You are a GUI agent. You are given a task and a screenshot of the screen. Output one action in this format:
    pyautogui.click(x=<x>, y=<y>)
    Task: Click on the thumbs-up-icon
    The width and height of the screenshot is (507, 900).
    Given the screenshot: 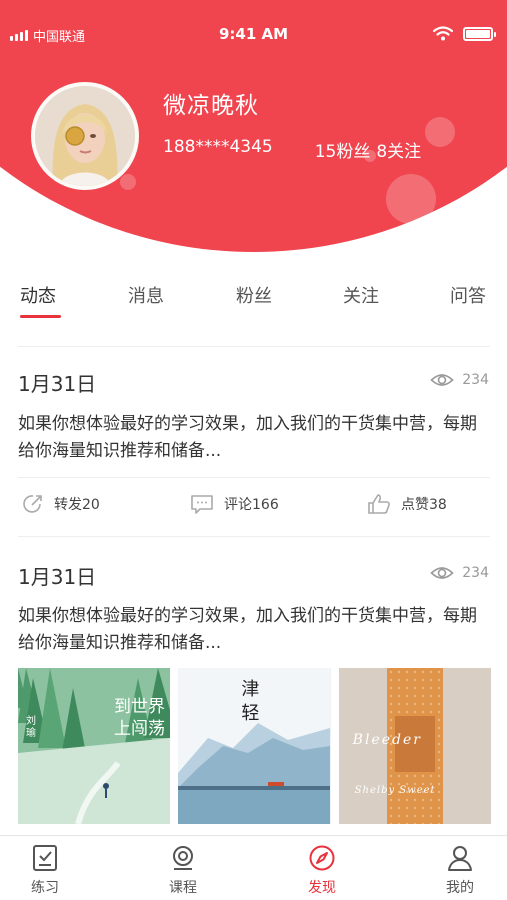 What is the action you would take?
    pyautogui.click(x=379, y=504)
    